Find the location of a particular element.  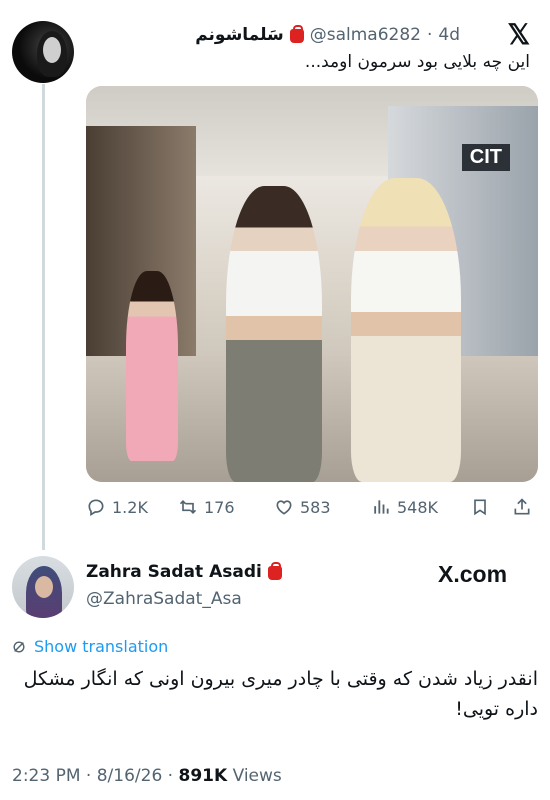

share-icon is located at coordinates (522, 506).